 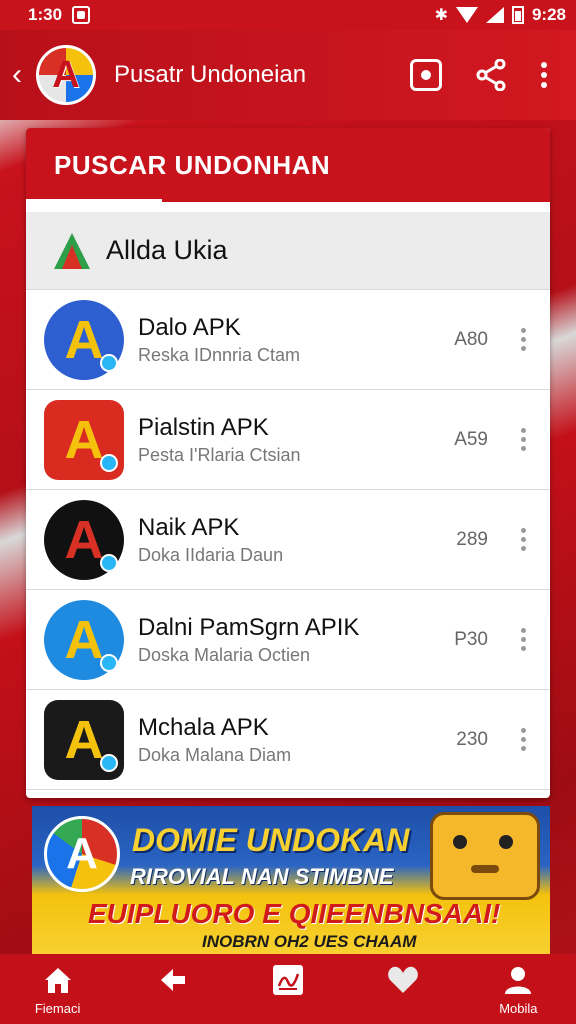 What do you see at coordinates (189, 527) in the screenshot?
I see `app-name: Naik APK` at bounding box center [189, 527].